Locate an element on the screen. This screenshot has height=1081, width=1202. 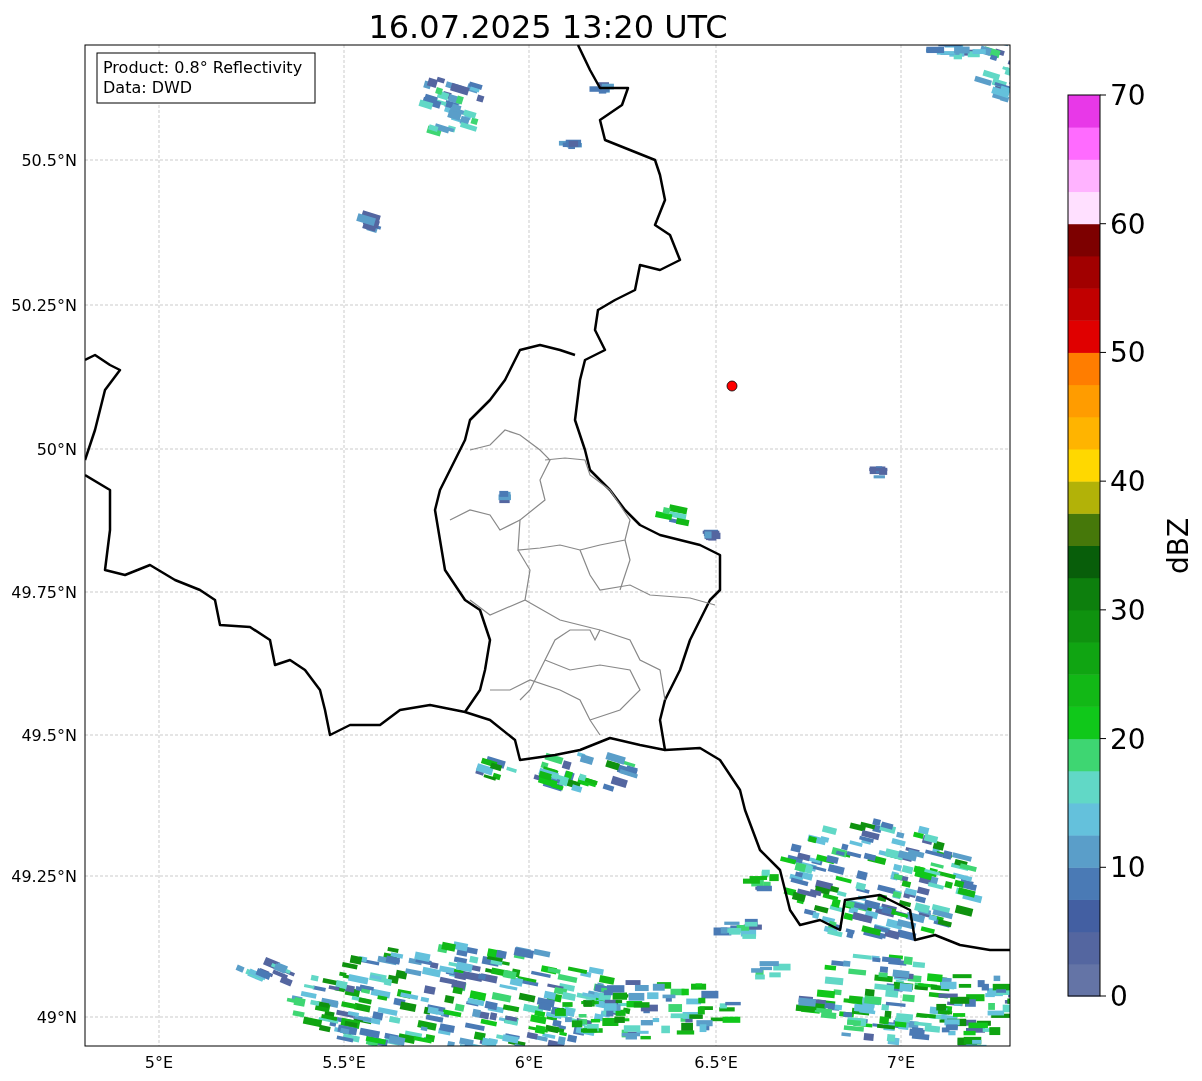
axis-tick-label: 5°E is located at coordinates (159, 1062).